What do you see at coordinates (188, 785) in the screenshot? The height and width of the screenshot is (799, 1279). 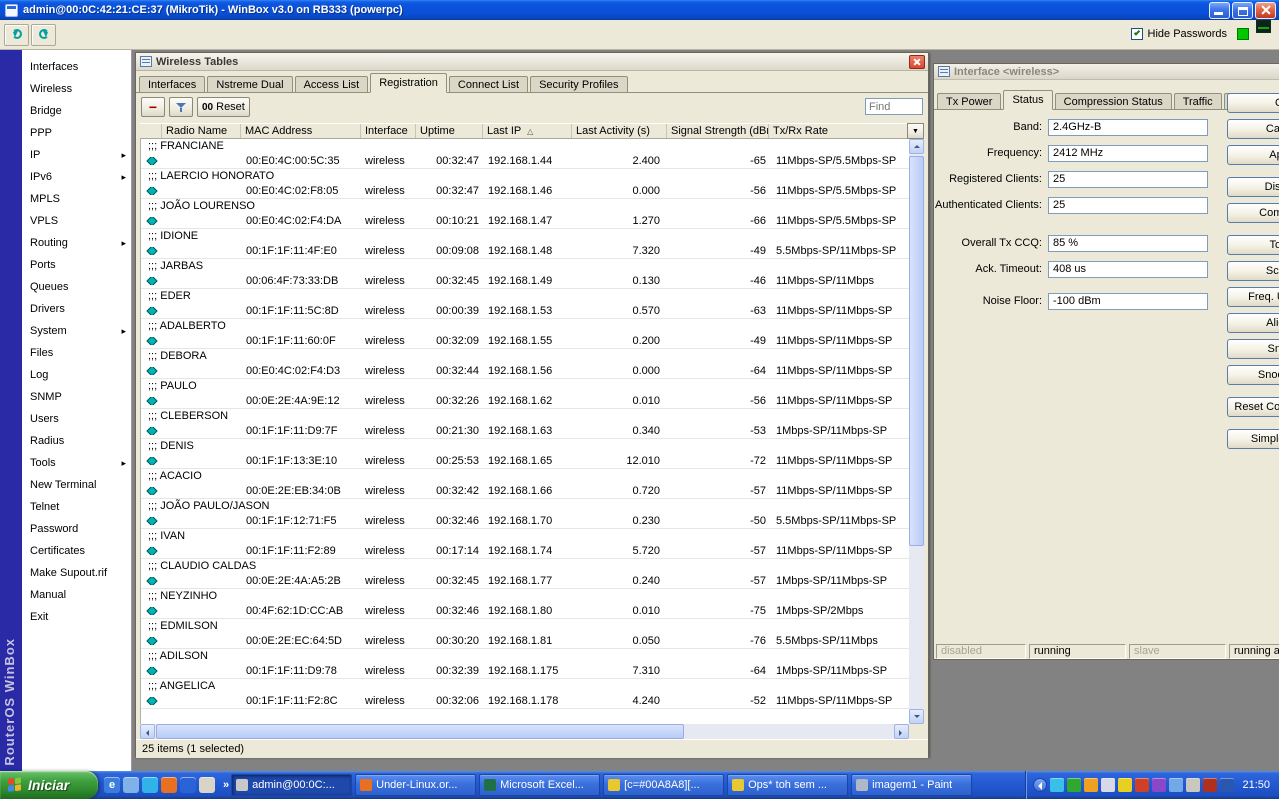 I see `media-player-icon` at bounding box center [188, 785].